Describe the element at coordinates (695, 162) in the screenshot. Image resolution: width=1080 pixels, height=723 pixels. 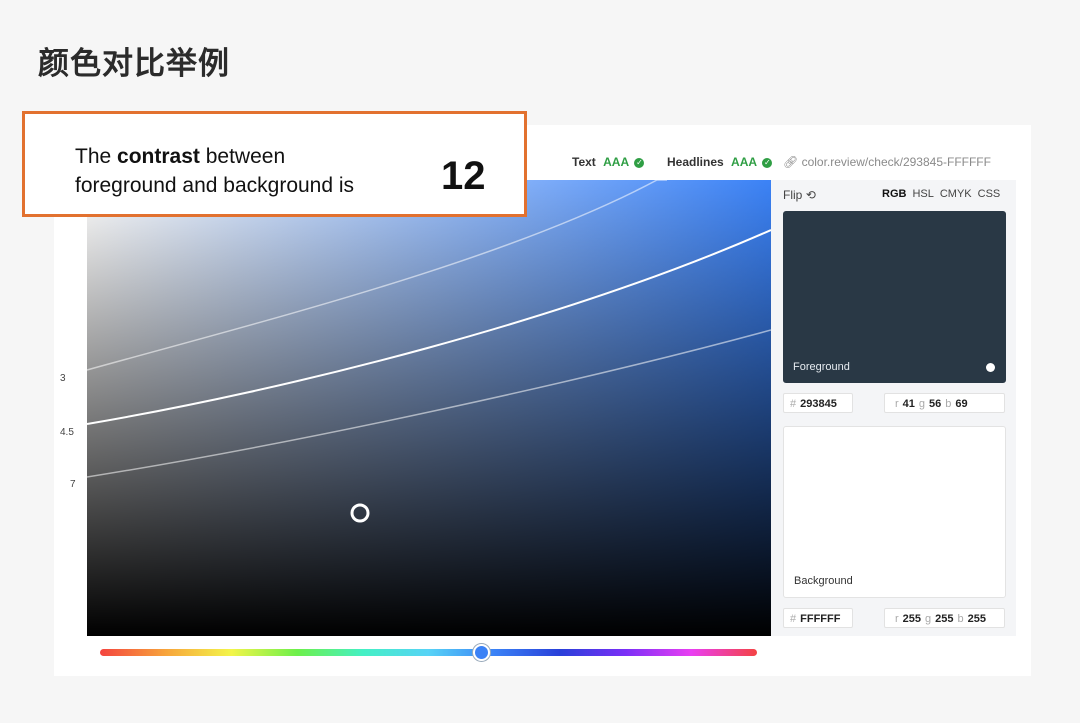
I see `headlines-rating-label: Headlines` at that location.